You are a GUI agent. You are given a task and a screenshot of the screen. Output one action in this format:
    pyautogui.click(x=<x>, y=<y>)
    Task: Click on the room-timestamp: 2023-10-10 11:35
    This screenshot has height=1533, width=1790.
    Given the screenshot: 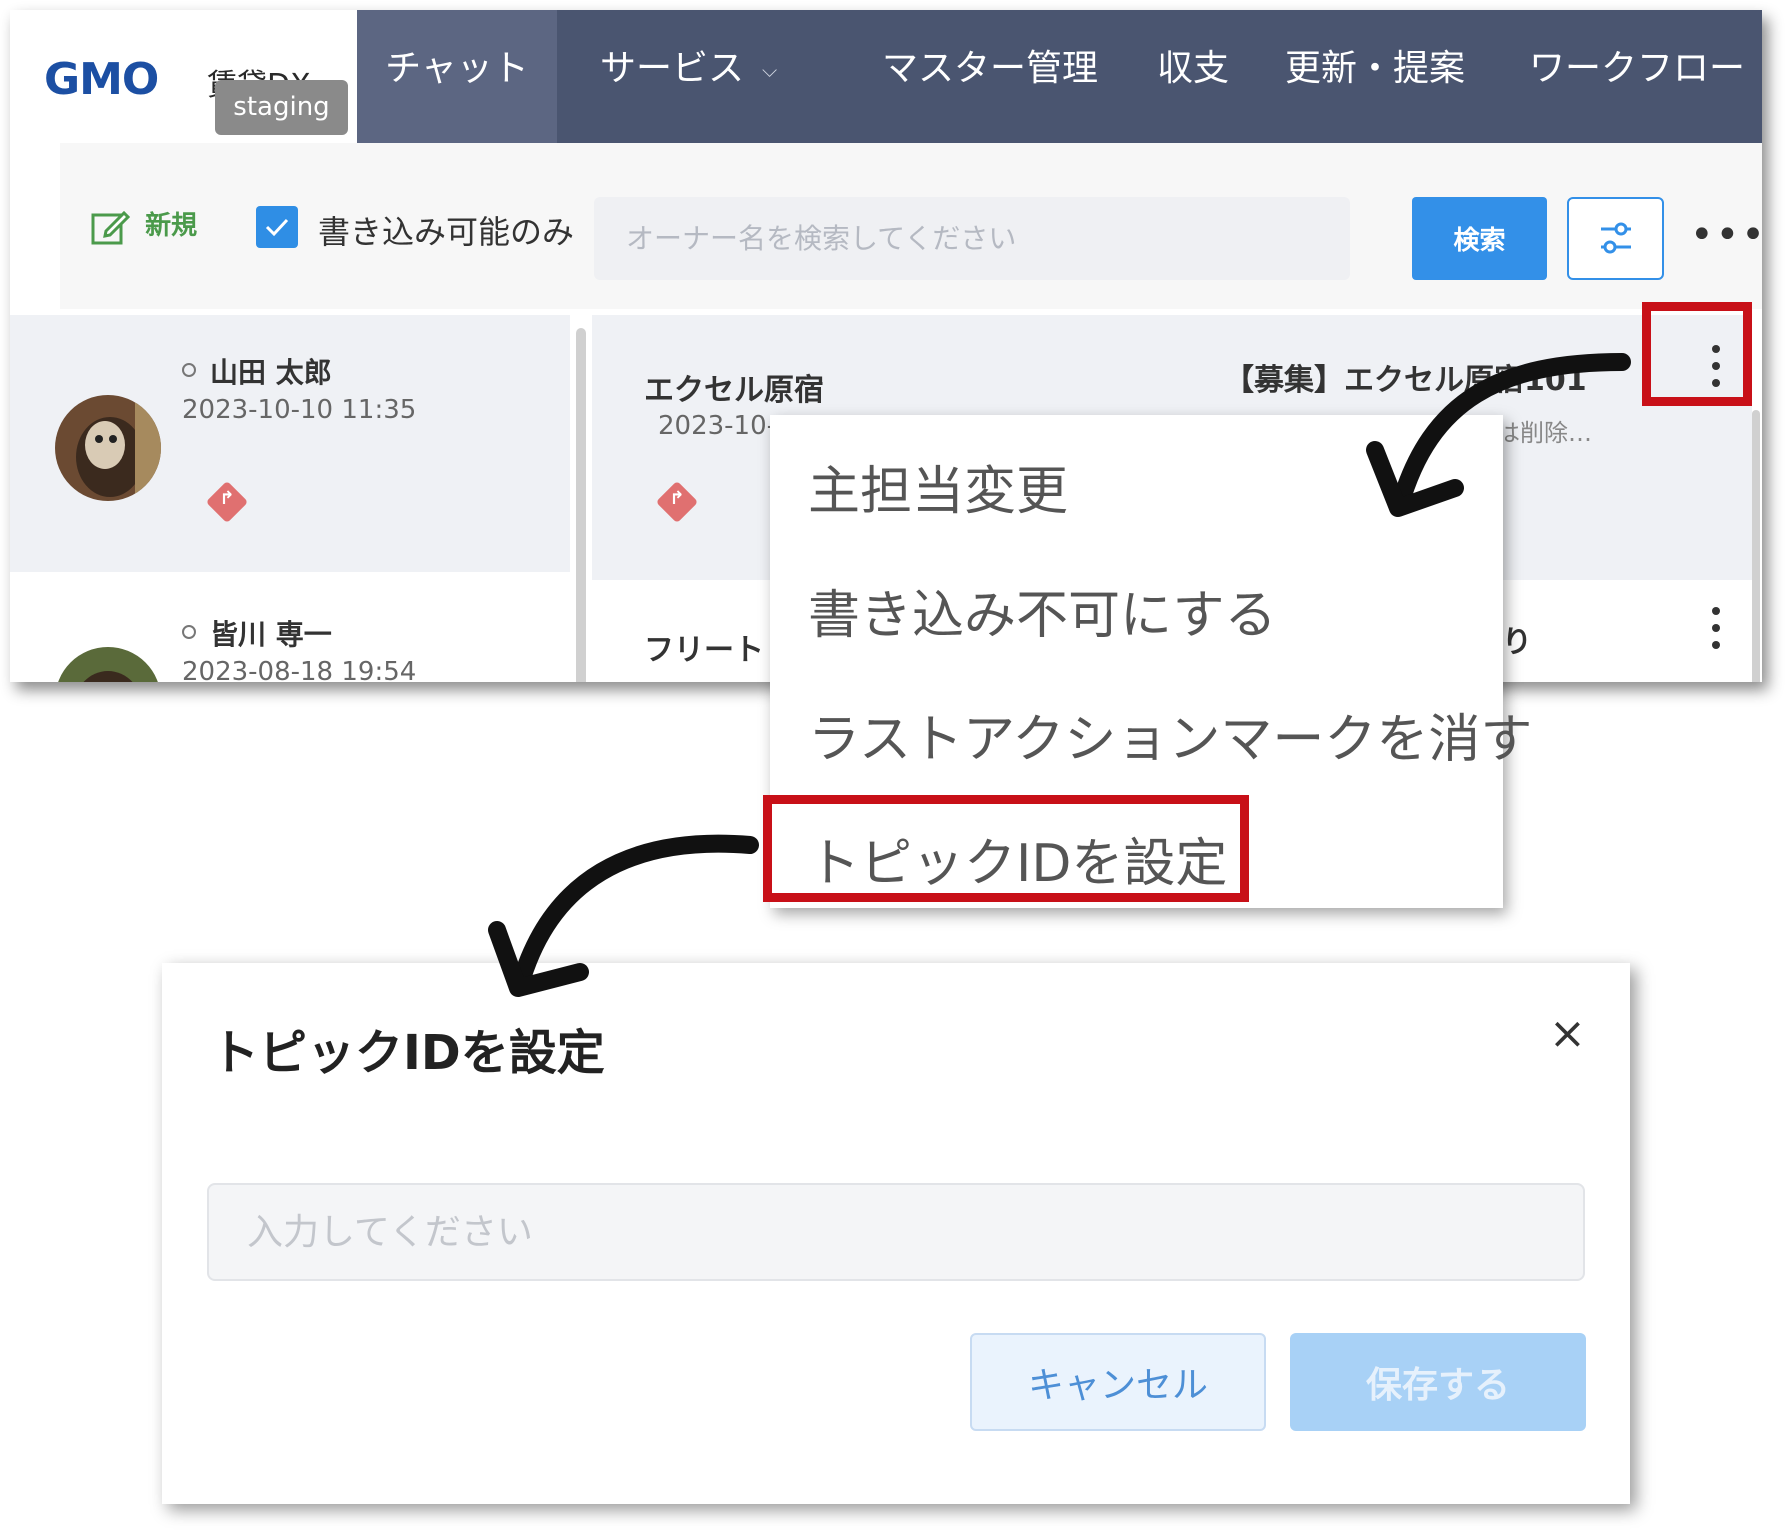 What is the action you would take?
    pyautogui.click(x=299, y=410)
    